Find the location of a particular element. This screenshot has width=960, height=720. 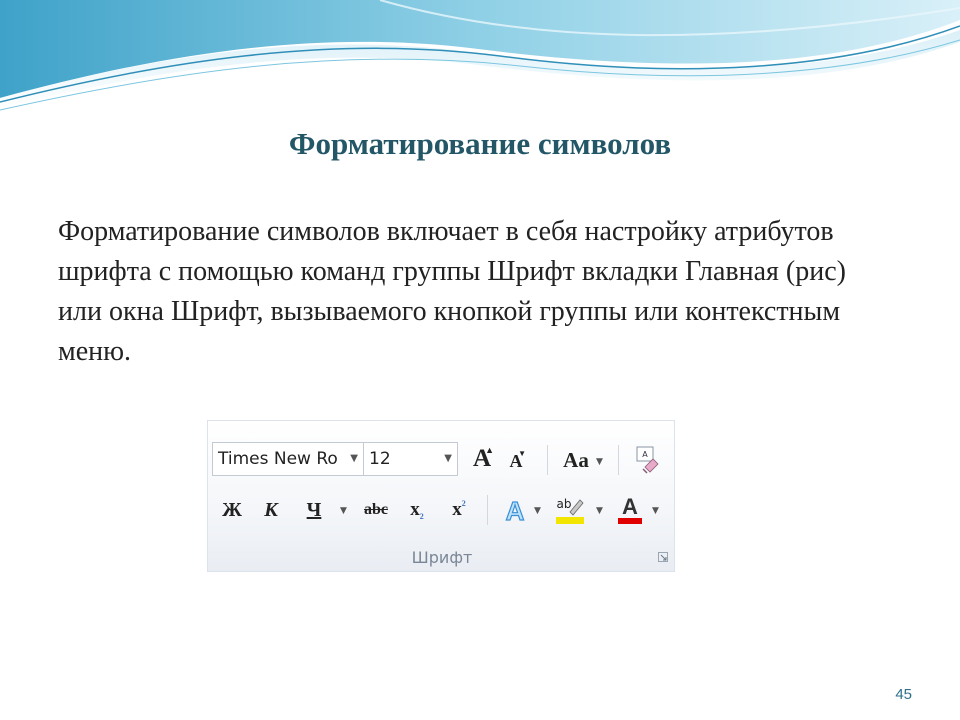

shrink-font-button: A ▼ is located at coordinates (516, 461).